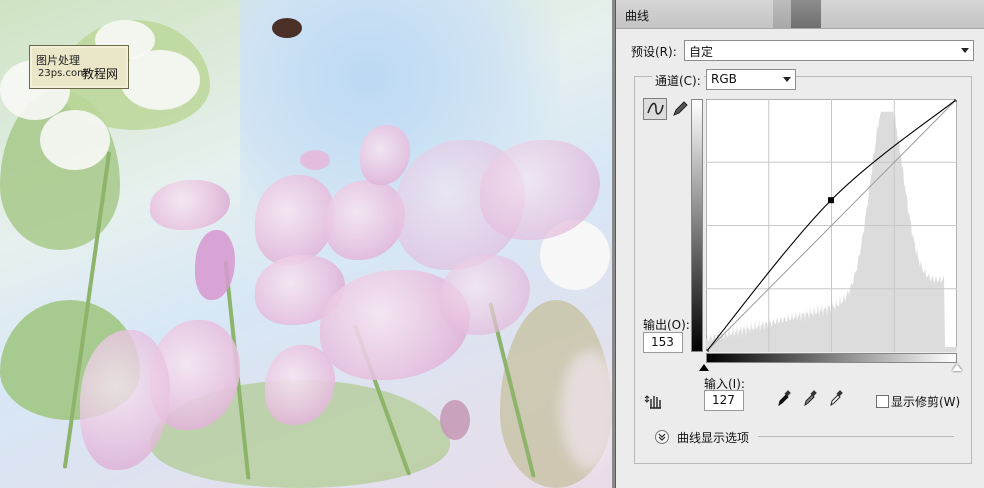 Image resolution: width=984 pixels, height=488 pixels. I want to click on input-field: 127, so click(724, 400).